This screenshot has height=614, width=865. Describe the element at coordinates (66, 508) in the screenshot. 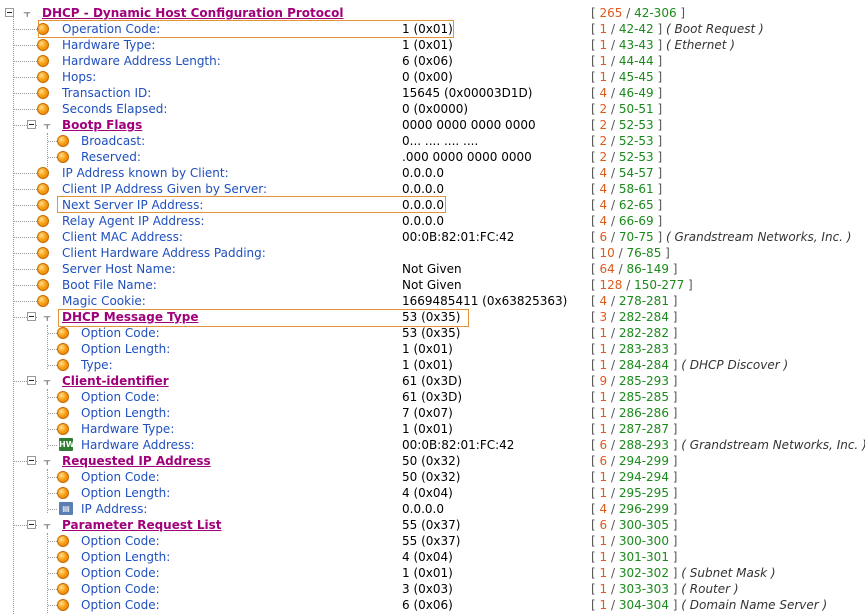

I see `ip-address-icon: ▤` at that location.